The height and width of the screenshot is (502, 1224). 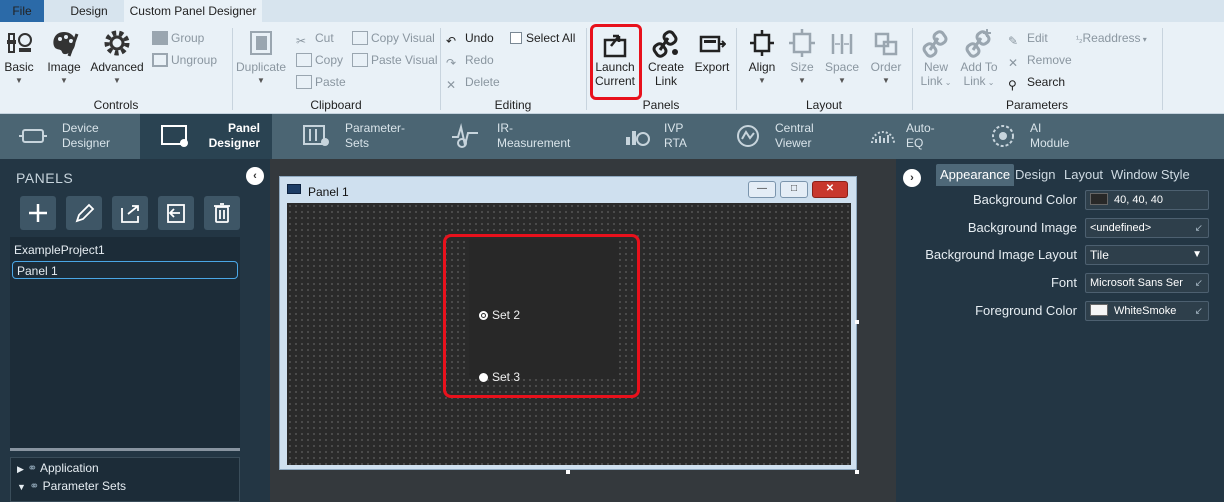 I want to click on tree-node-parameter-sets: ▼ ⚭ Parameter Sets, so click(x=71, y=486).